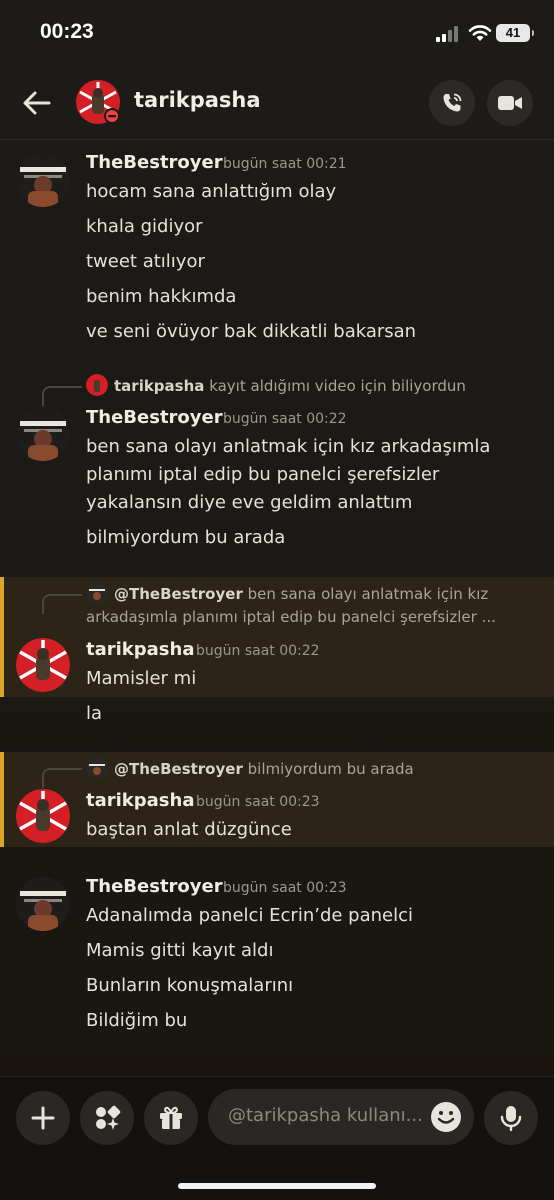 The width and height of the screenshot is (554, 1200). I want to click on message-line: yakalansın diye eve geldim anlattım, so click(249, 502).